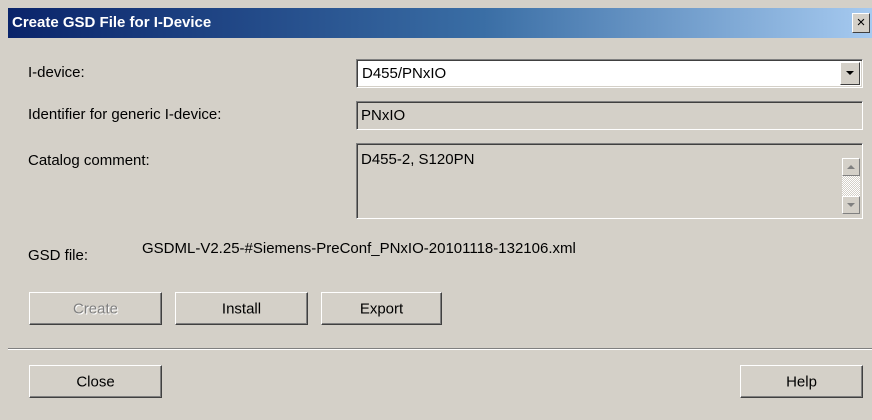  I want to click on title-bar: Create GSD File for I-Device ×, so click(440, 23).